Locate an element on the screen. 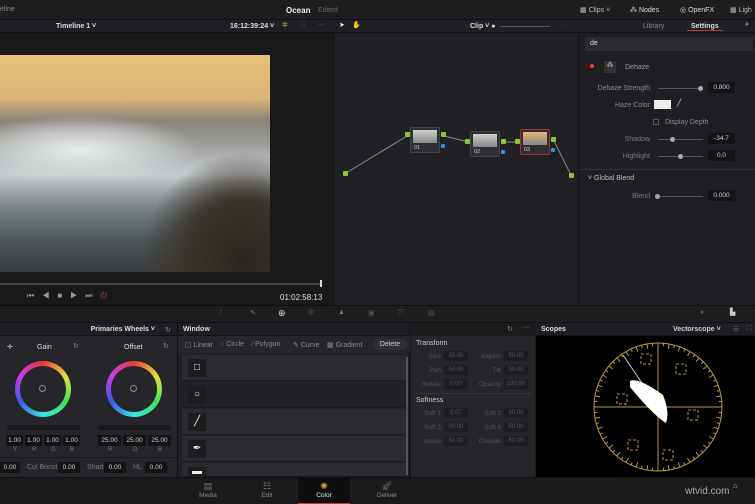 This screenshot has height=504, width=755. highlight-icon: ✲ is located at coordinates (285, 25).